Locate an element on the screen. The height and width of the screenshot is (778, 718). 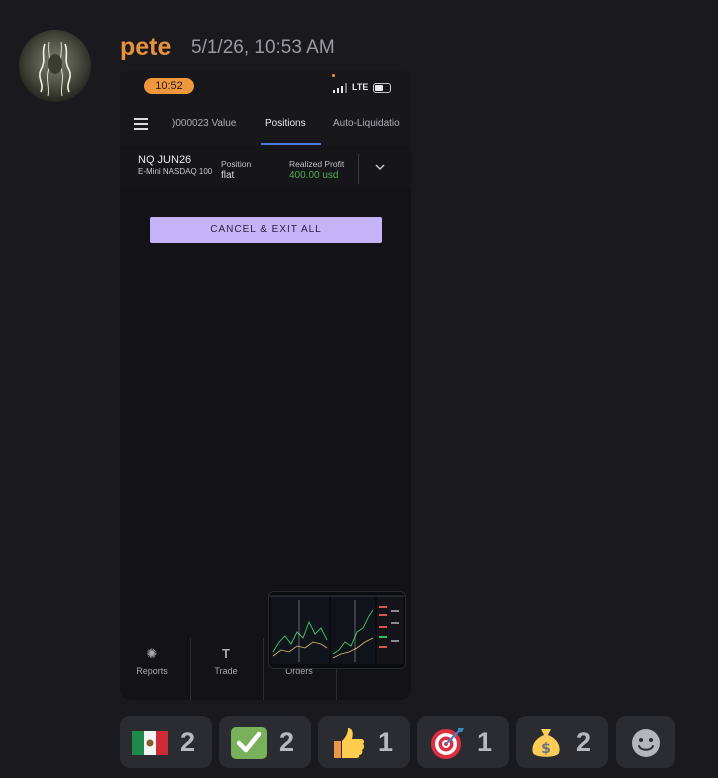
nav-reports: ✺ Reports is located at coordinates (153, 661).